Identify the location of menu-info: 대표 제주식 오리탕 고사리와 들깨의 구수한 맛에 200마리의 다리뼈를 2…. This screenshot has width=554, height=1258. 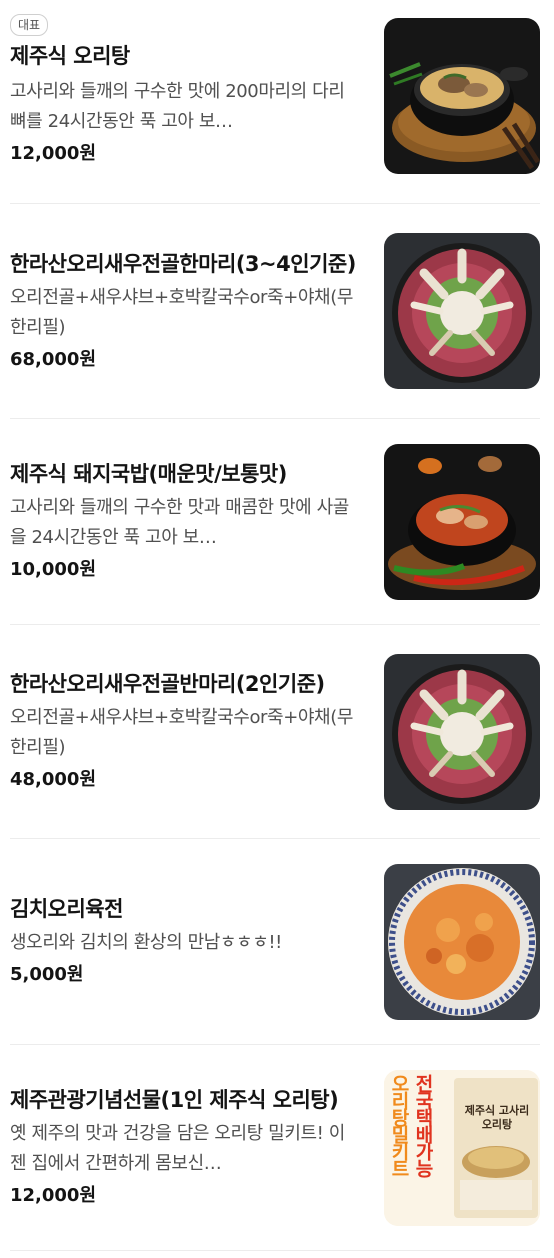
(185, 85).